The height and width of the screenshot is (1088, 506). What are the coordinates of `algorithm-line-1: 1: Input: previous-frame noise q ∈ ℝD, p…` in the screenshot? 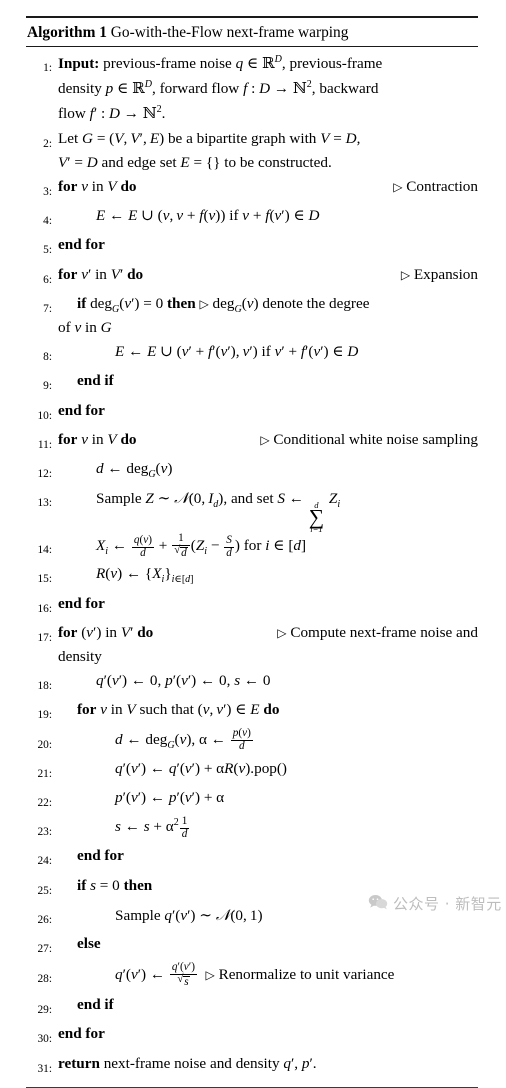 It's located at (252, 89).